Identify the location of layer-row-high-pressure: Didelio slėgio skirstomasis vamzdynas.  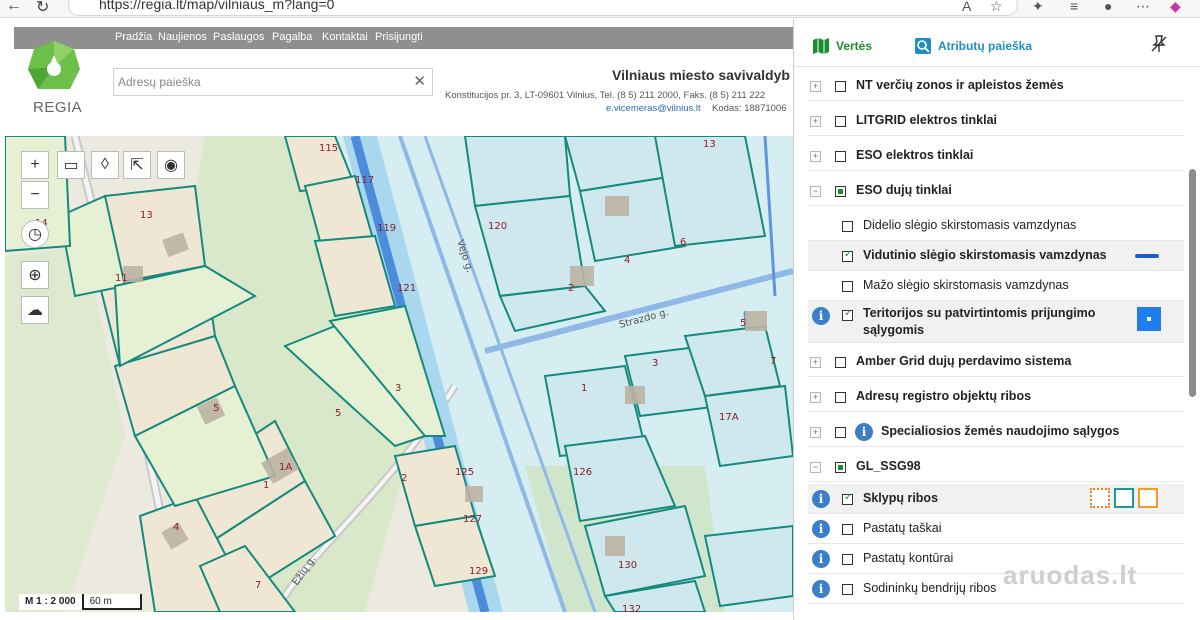
(996, 226).